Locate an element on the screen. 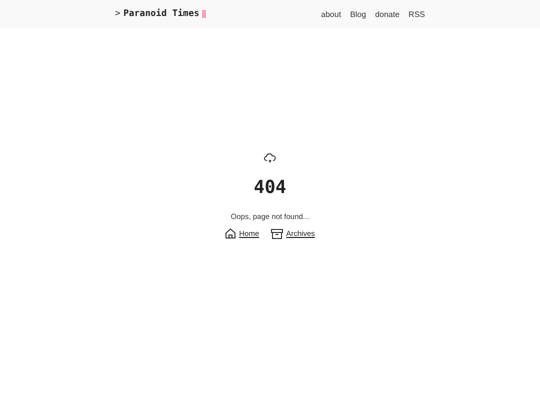 The image size is (540, 405). cursor-block is located at coordinates (204, 14).